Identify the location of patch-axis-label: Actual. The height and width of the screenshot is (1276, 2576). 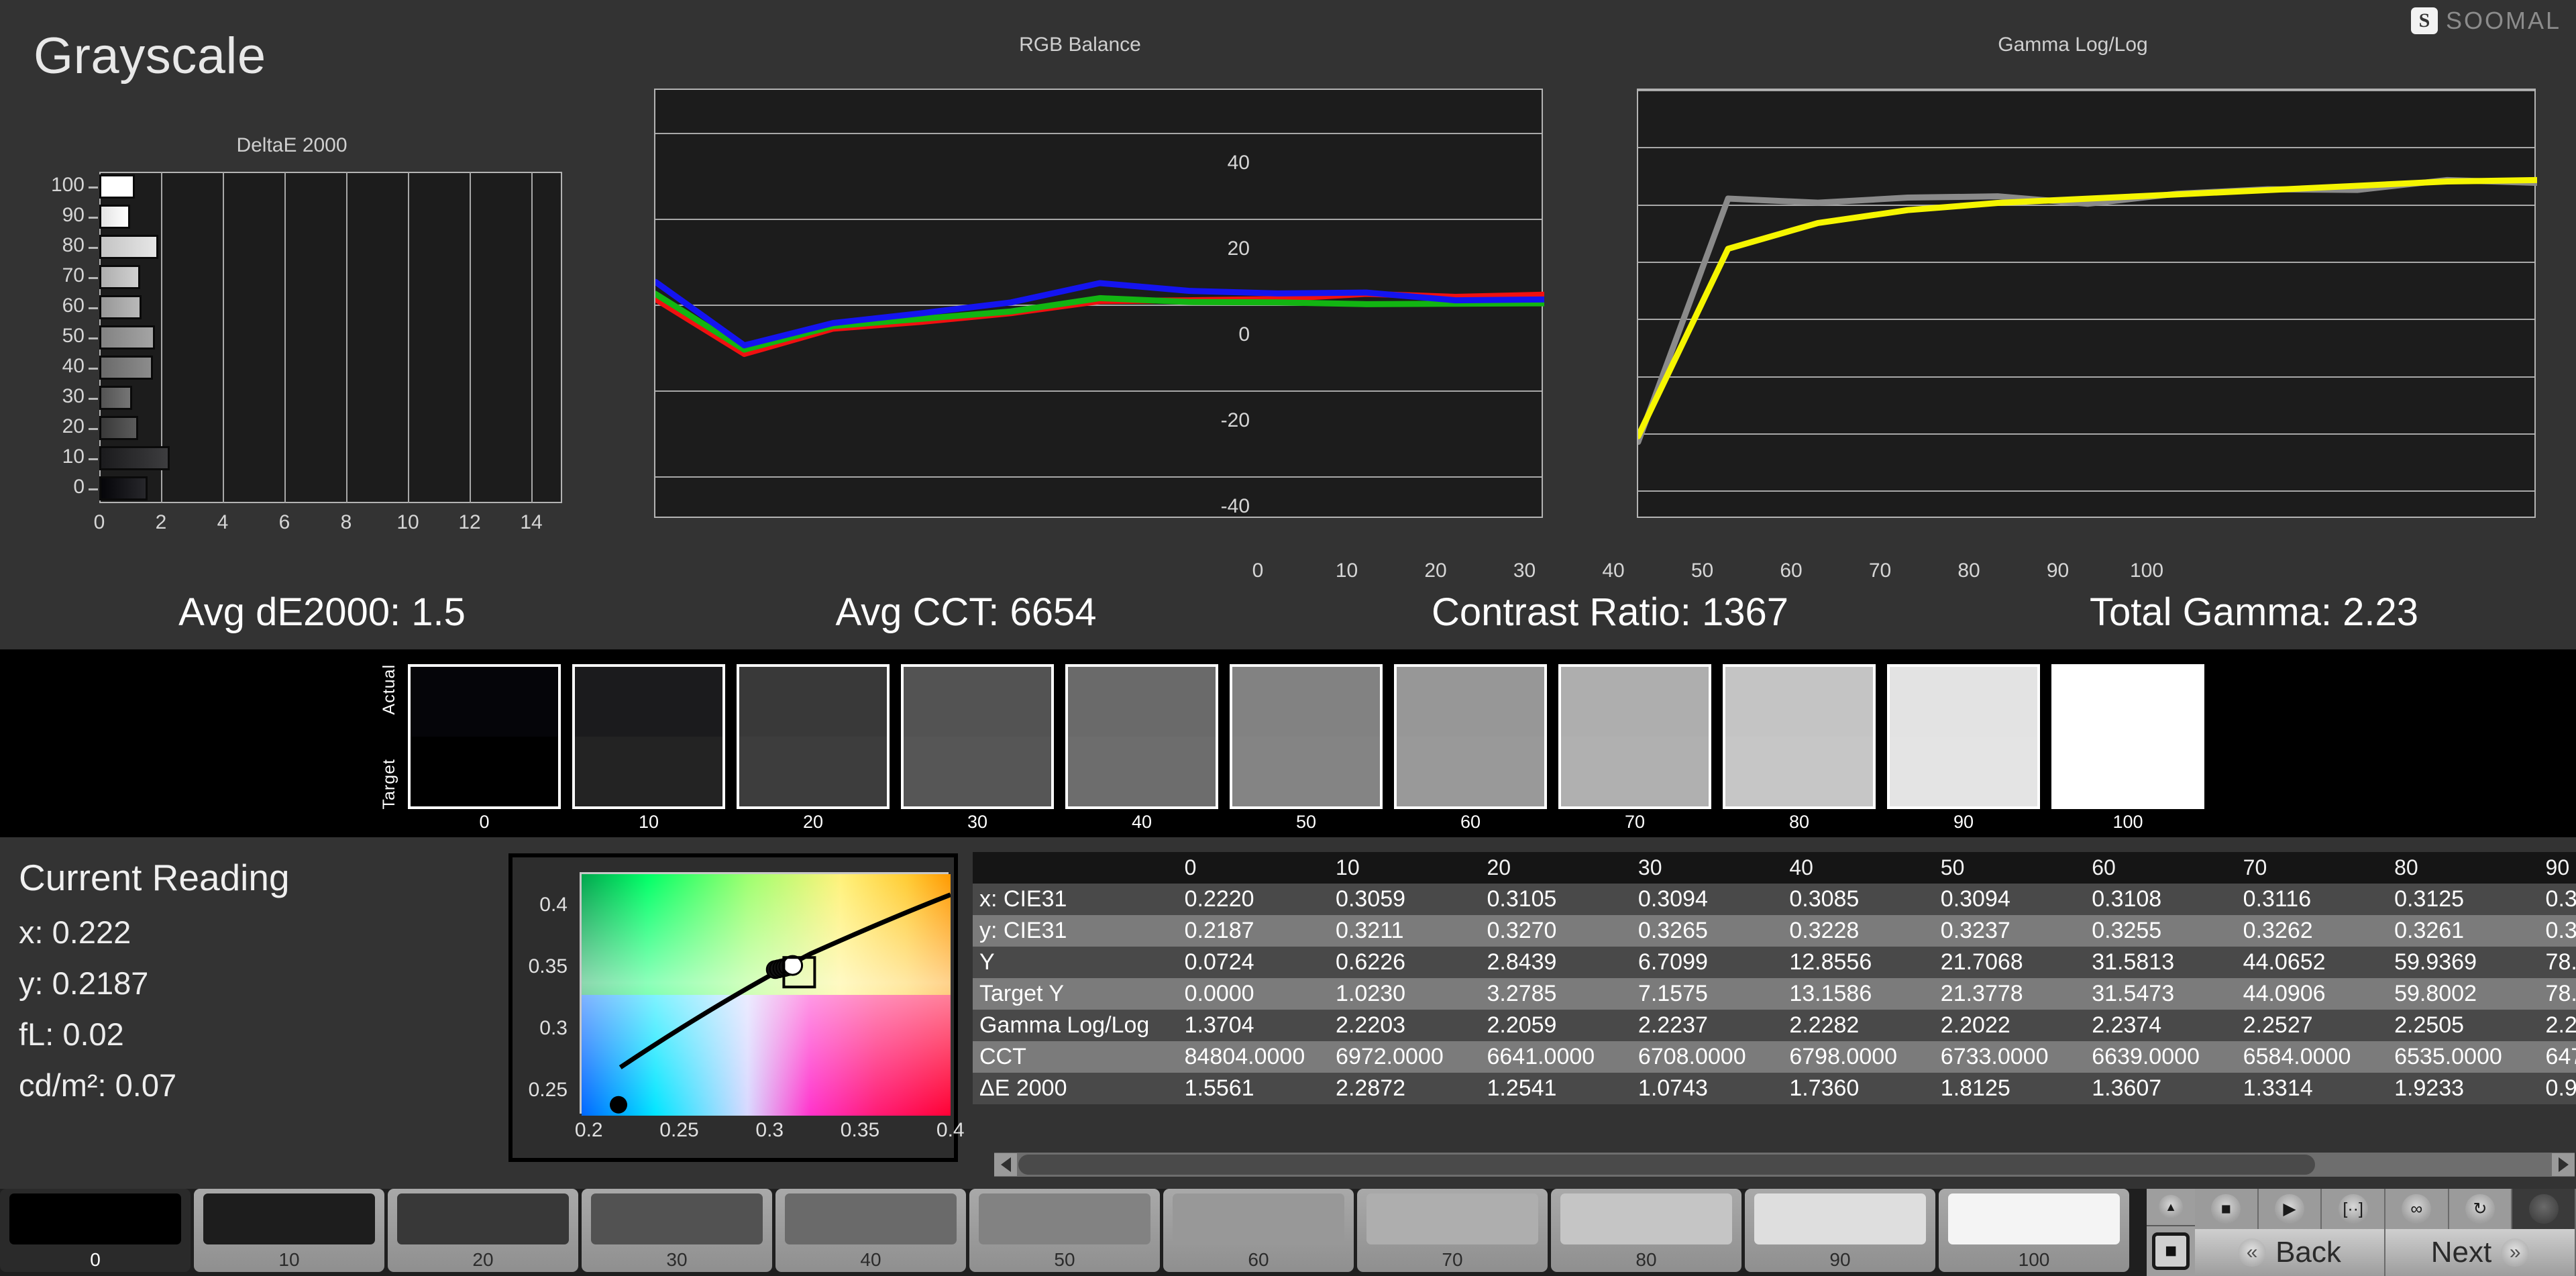
(389, 689).